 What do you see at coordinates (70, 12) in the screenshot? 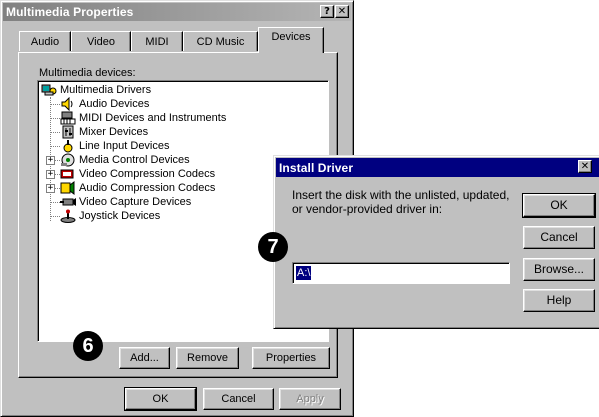
I see `window-title: Multimedia Properties` at bounding box center [70, 12].